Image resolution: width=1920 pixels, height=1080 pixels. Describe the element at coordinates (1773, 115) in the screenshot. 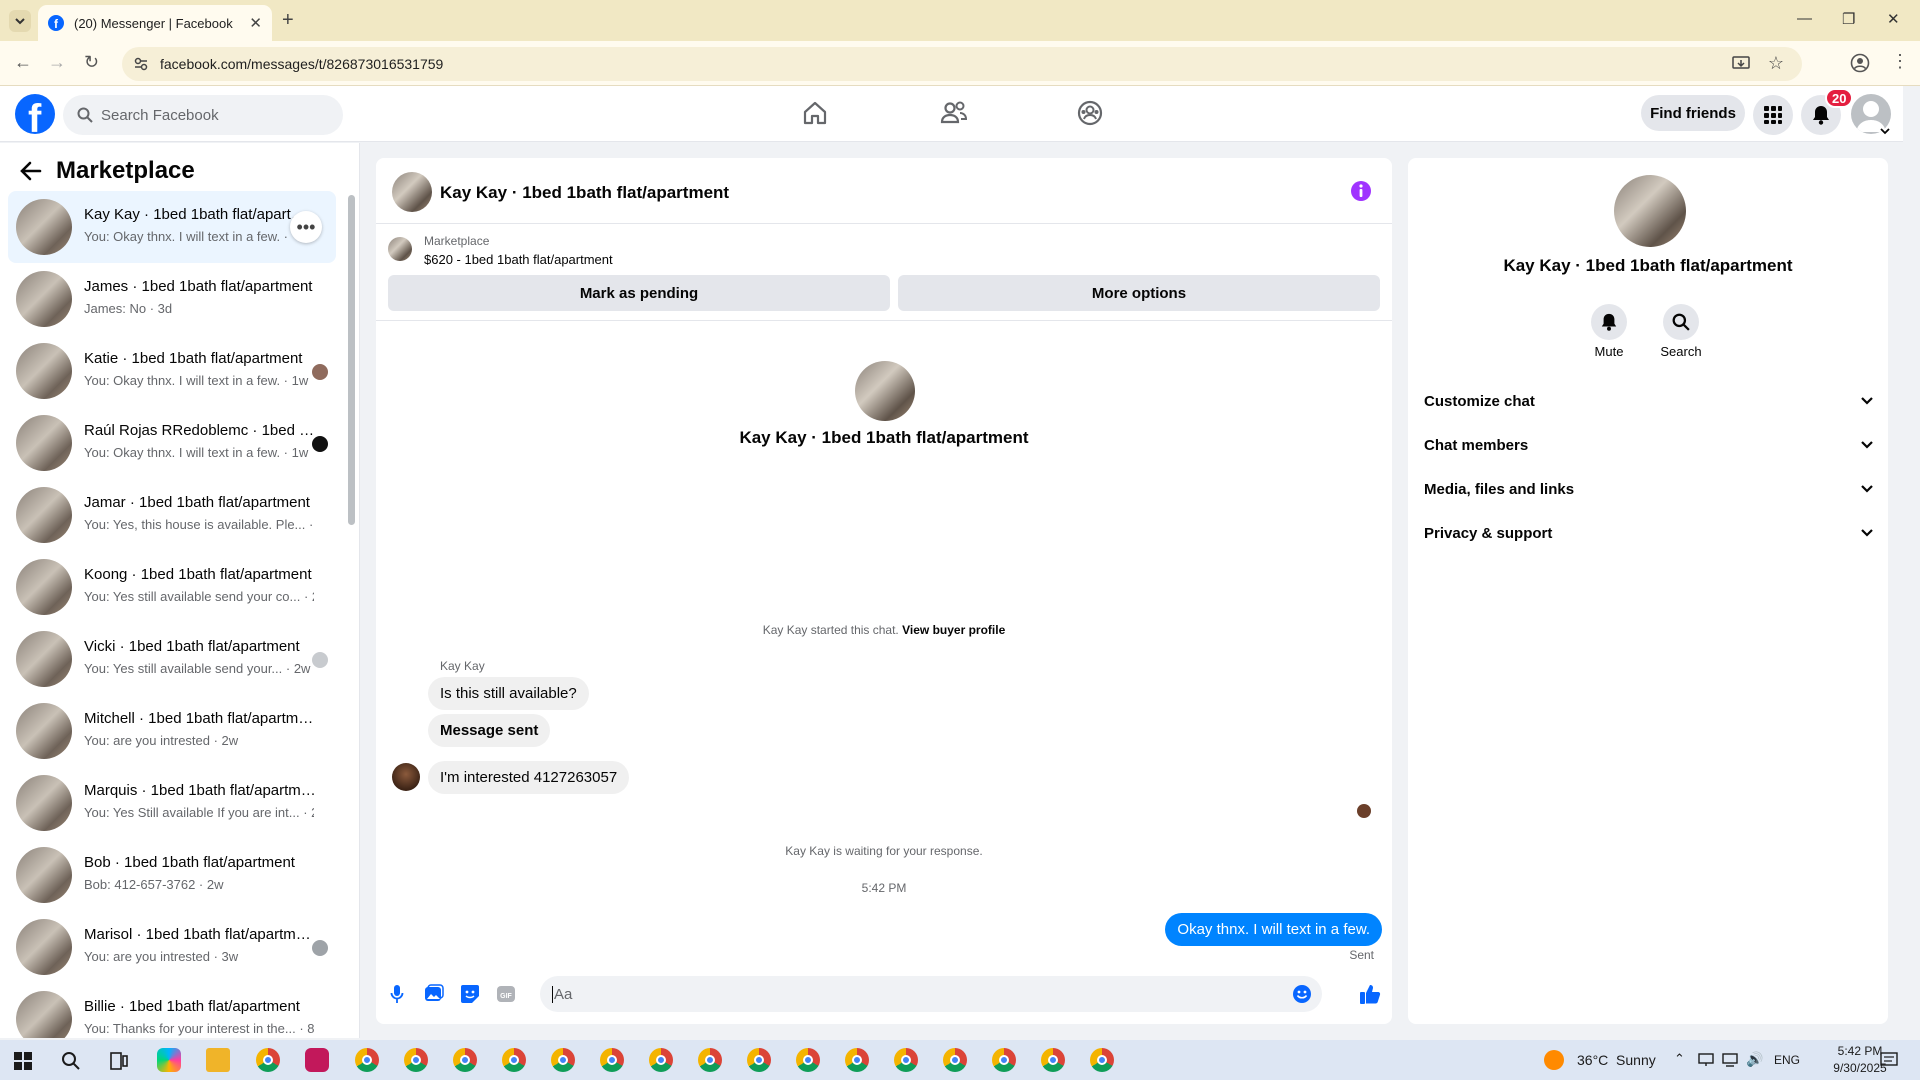

I see `menu-grid-button` at that location.